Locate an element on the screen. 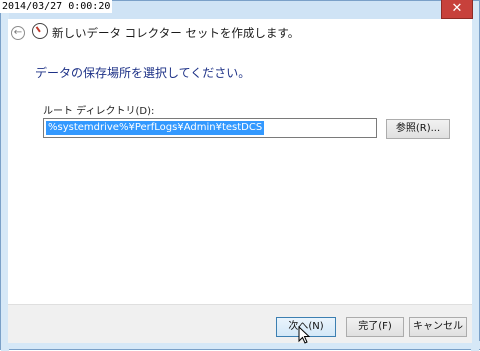 The height and width of the screenshot is (351, 480). timestamp: 2014/03/27 0:00:20 is located at coordinates (56, 6).